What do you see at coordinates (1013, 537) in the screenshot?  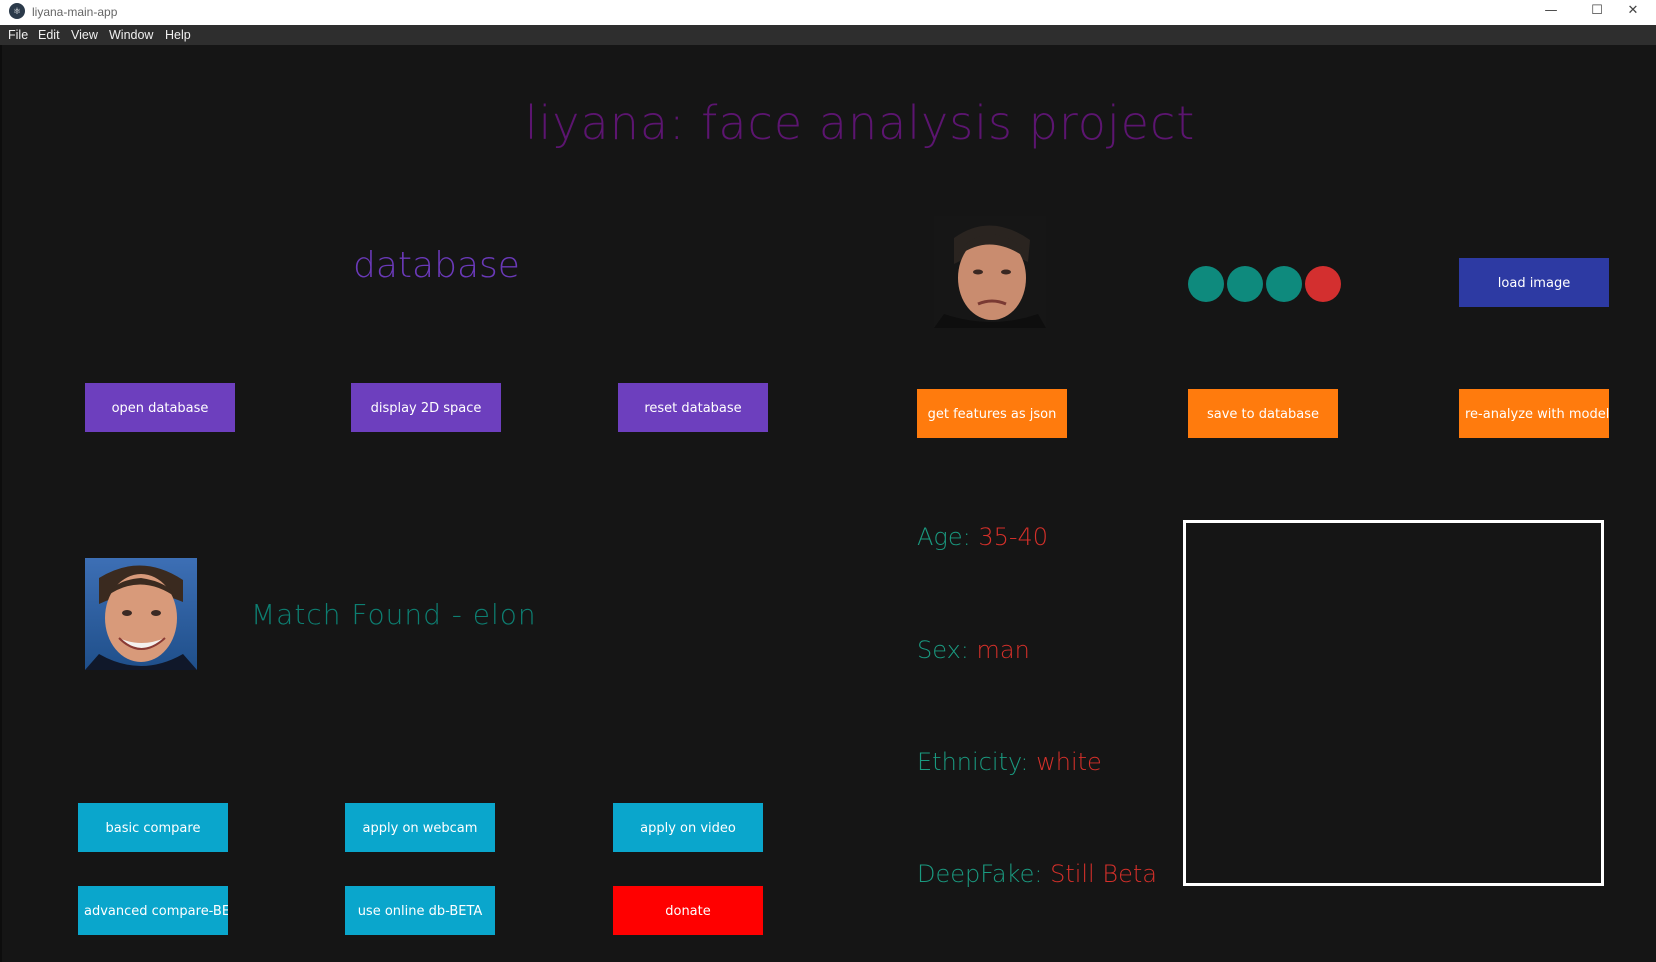 I see `age-value: 35-40` at bounding box center [1013, 537].